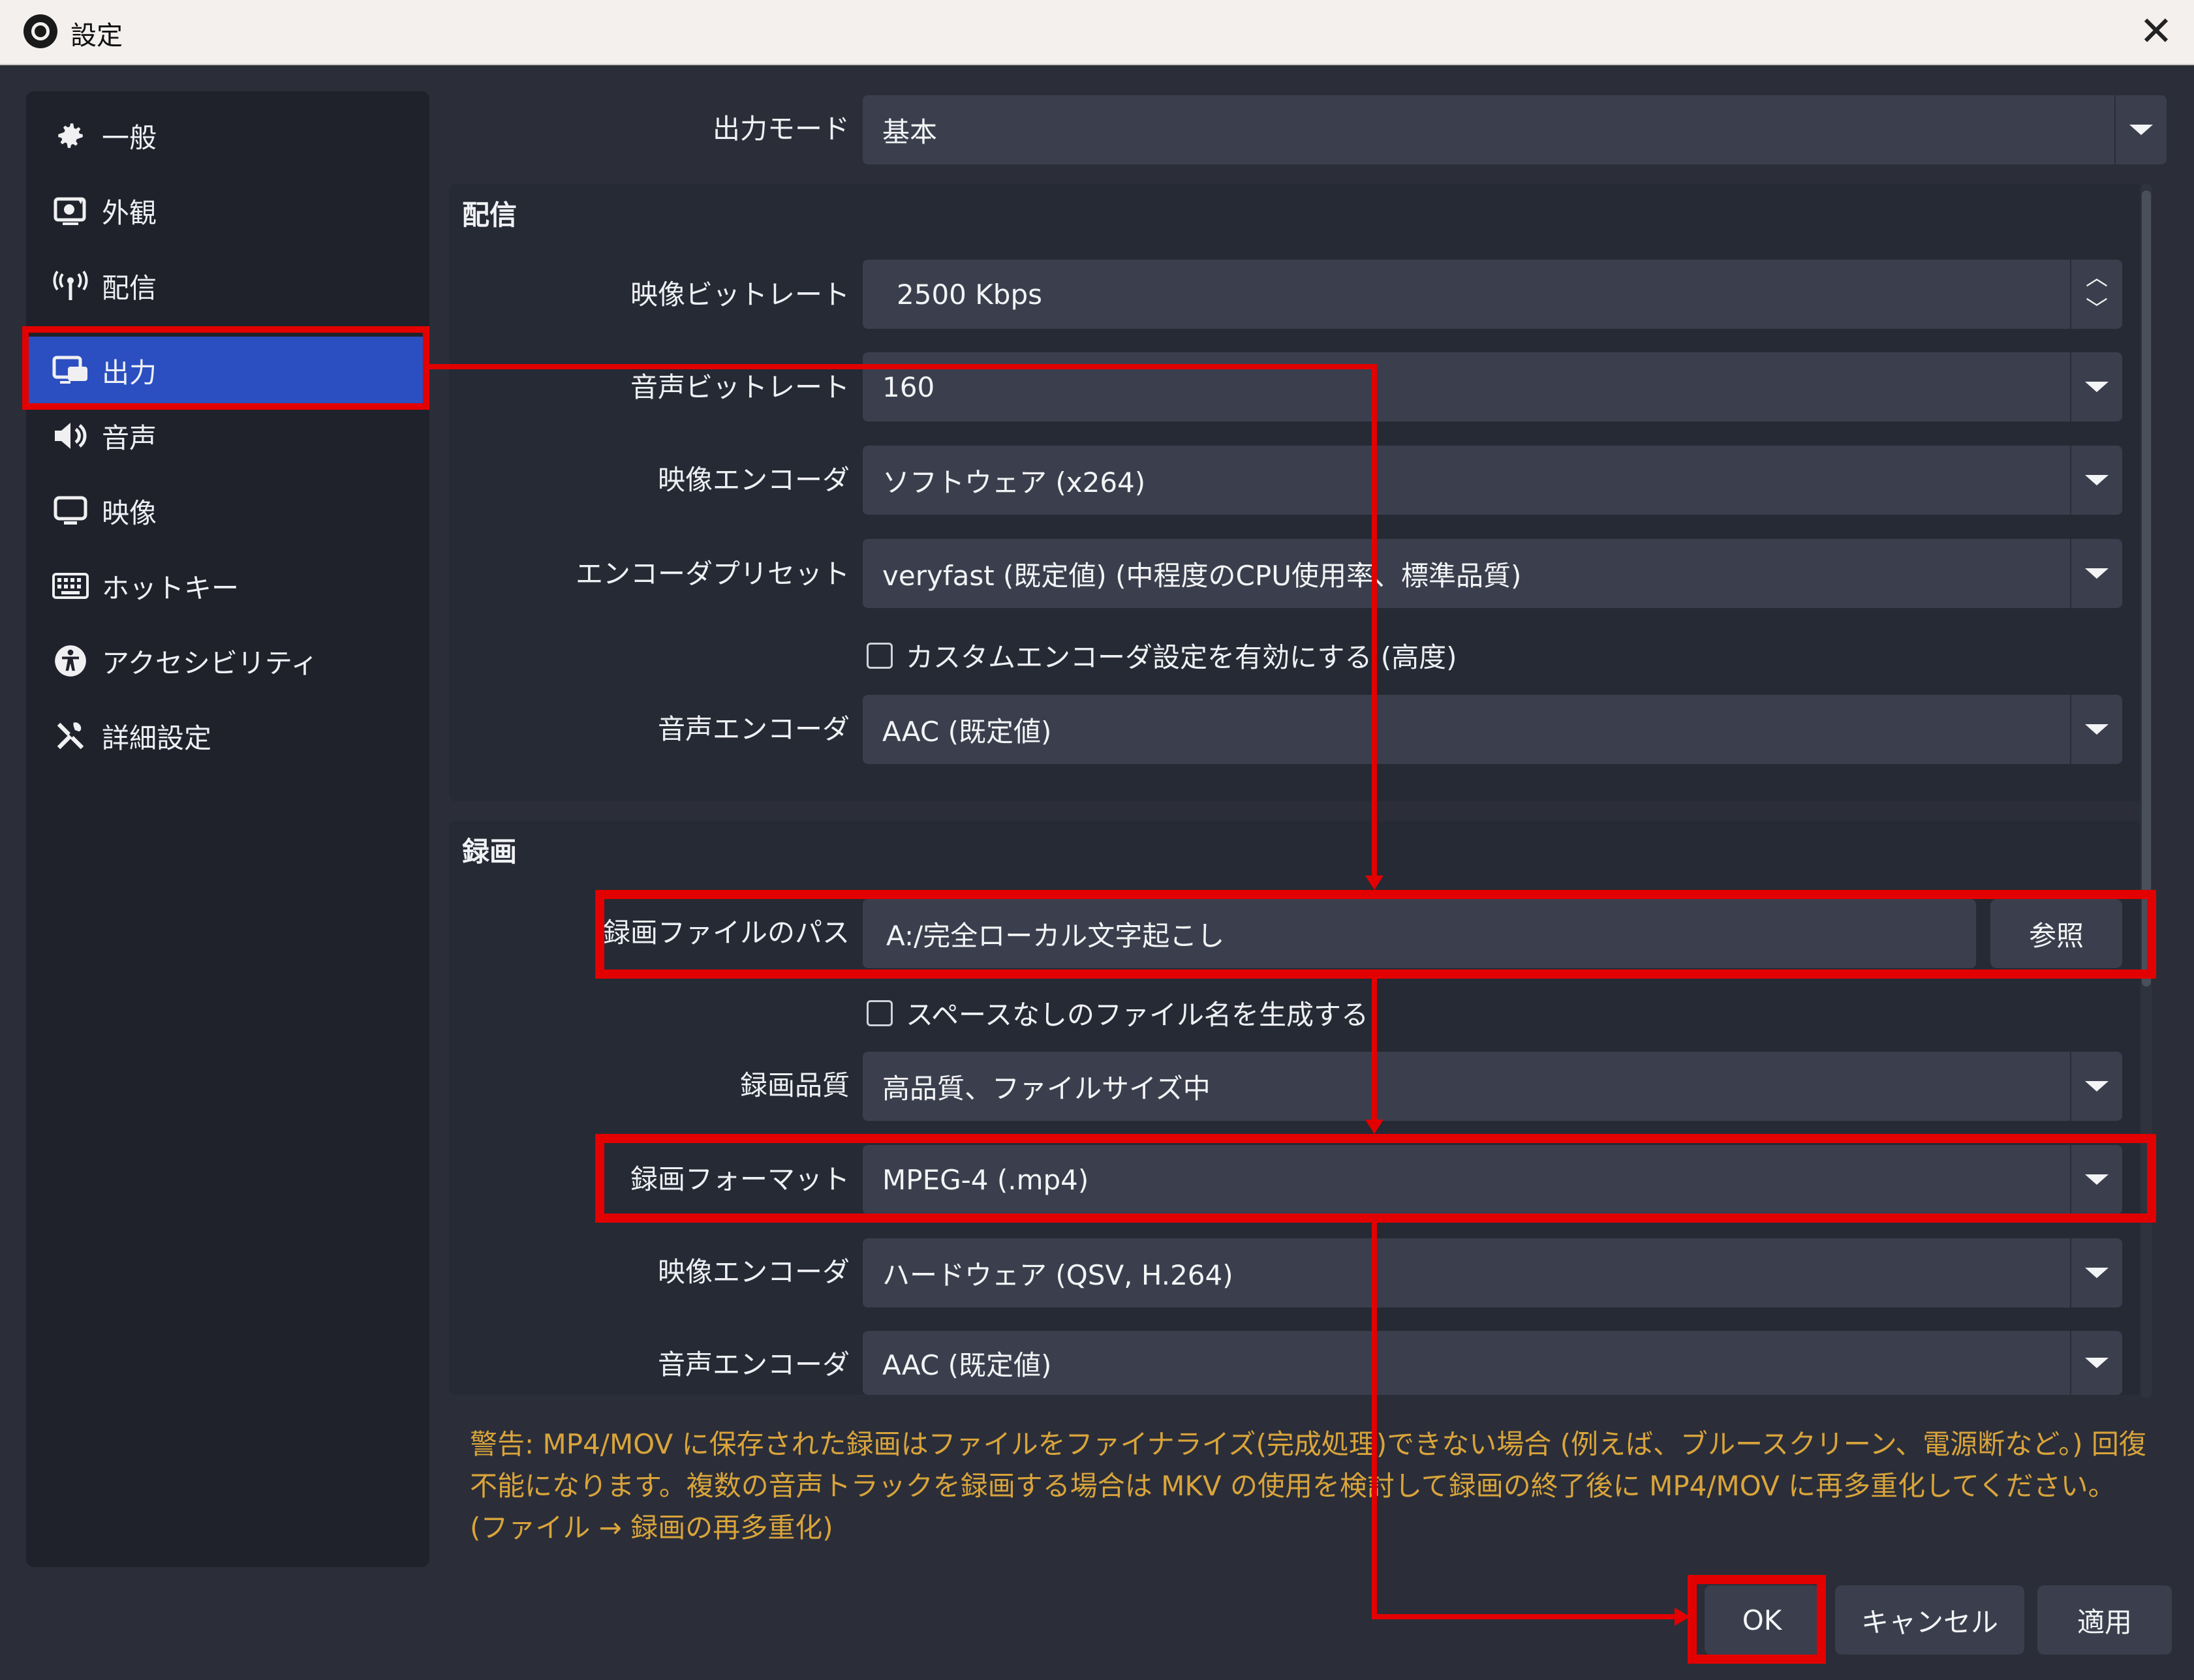 This screenshot has width=2194, height=1680. Describe the element at coordinates (740, 295) in the screenshot. I see `video-bitrate-label: 映像ビットレート` at that location.